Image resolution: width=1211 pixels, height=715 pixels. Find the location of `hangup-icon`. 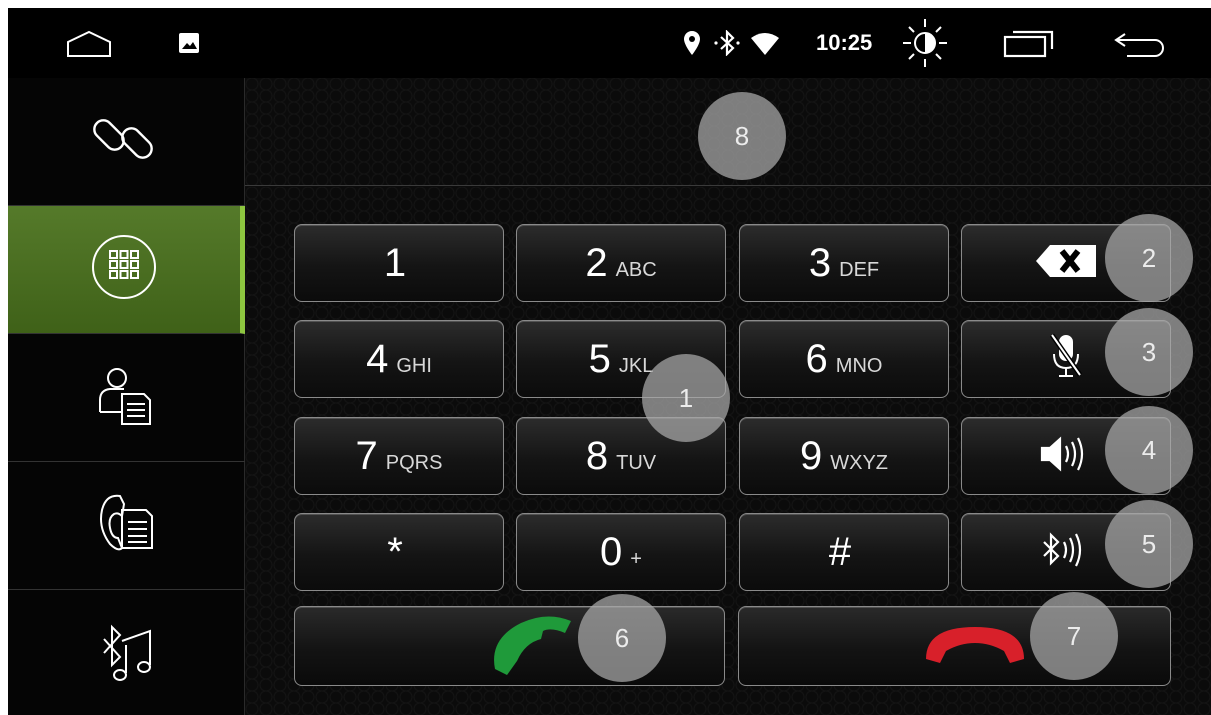

hangup-icon is located at coordinates (975, 646).